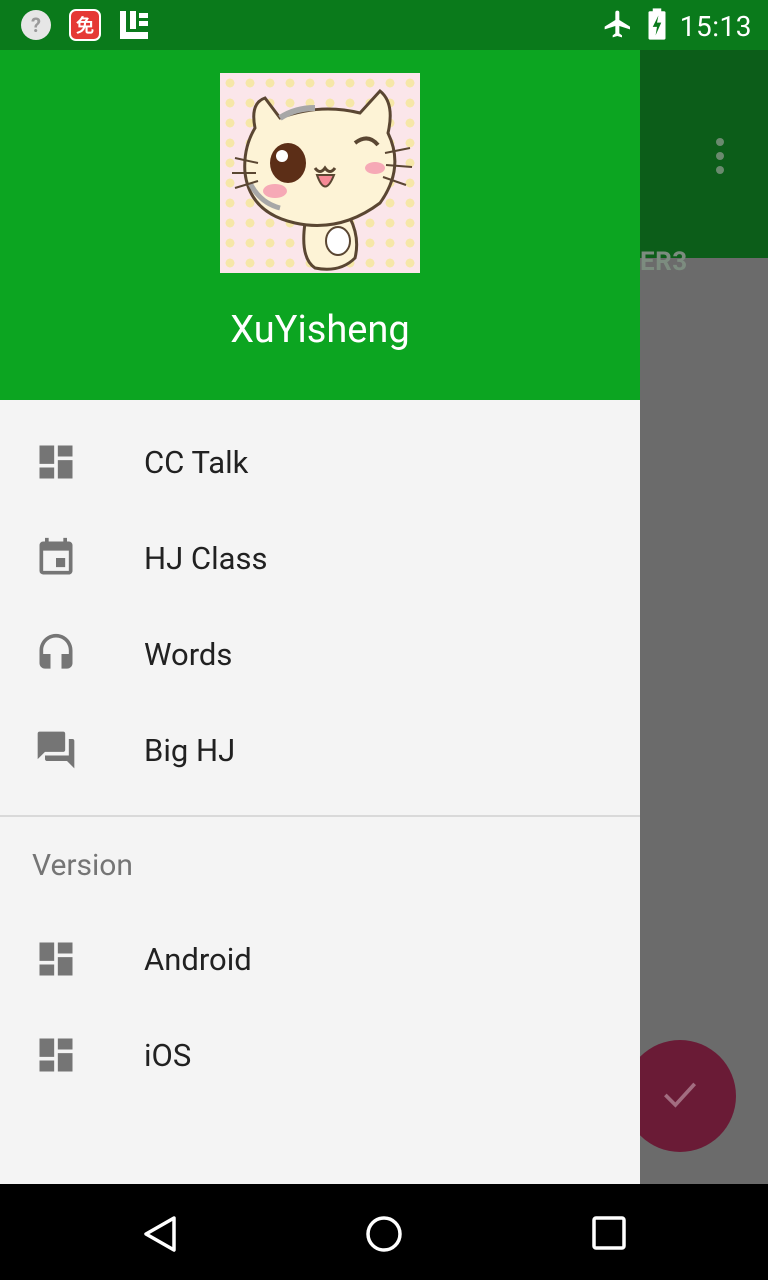 The width and height of the screenshot is (768, 1280). I want to click on fab-button, so click(680, 1096).